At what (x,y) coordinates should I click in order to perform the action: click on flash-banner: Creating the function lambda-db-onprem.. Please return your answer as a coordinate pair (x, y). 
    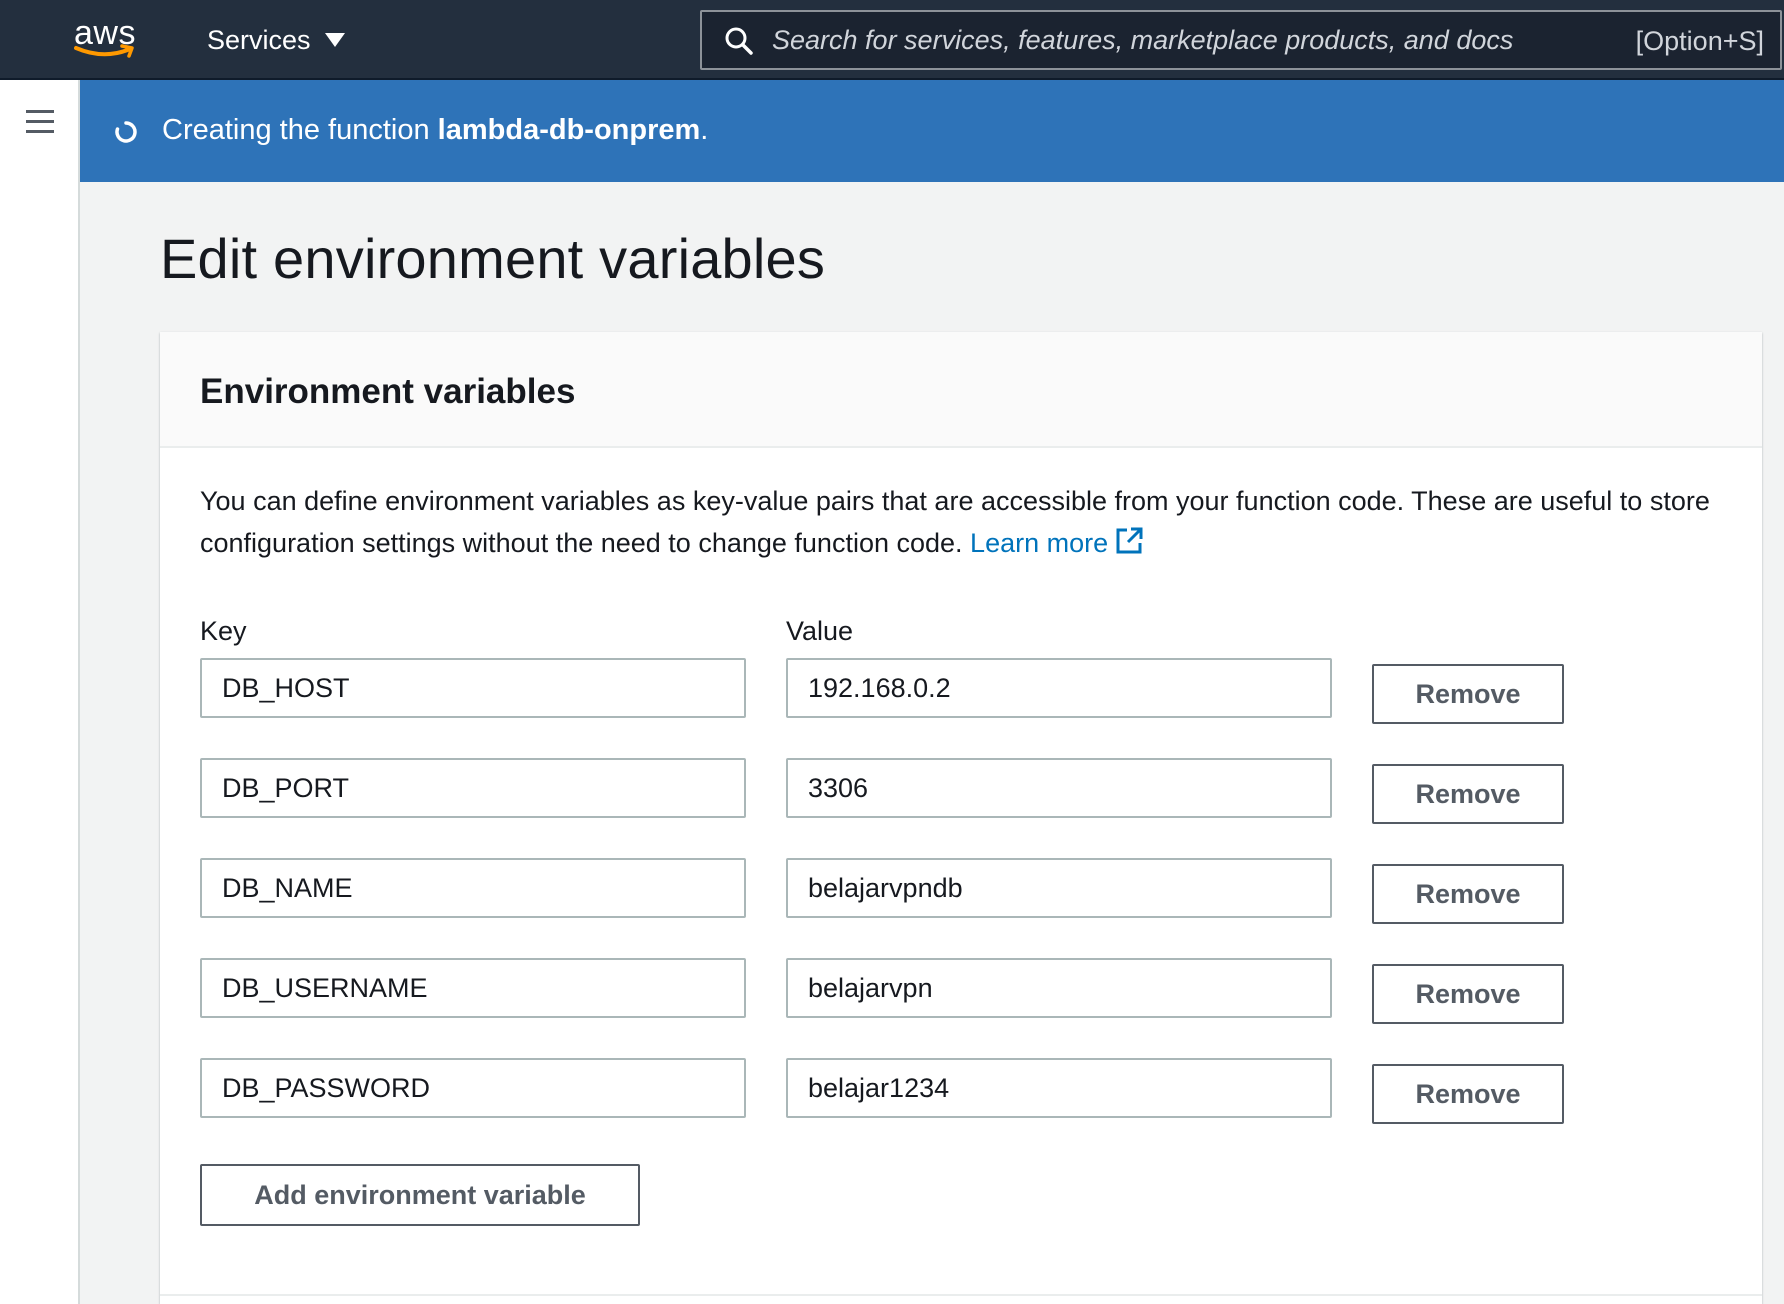
    Looking at the image, I should click on (932, 131).